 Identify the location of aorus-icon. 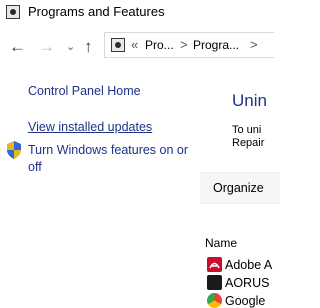
(214, 282).